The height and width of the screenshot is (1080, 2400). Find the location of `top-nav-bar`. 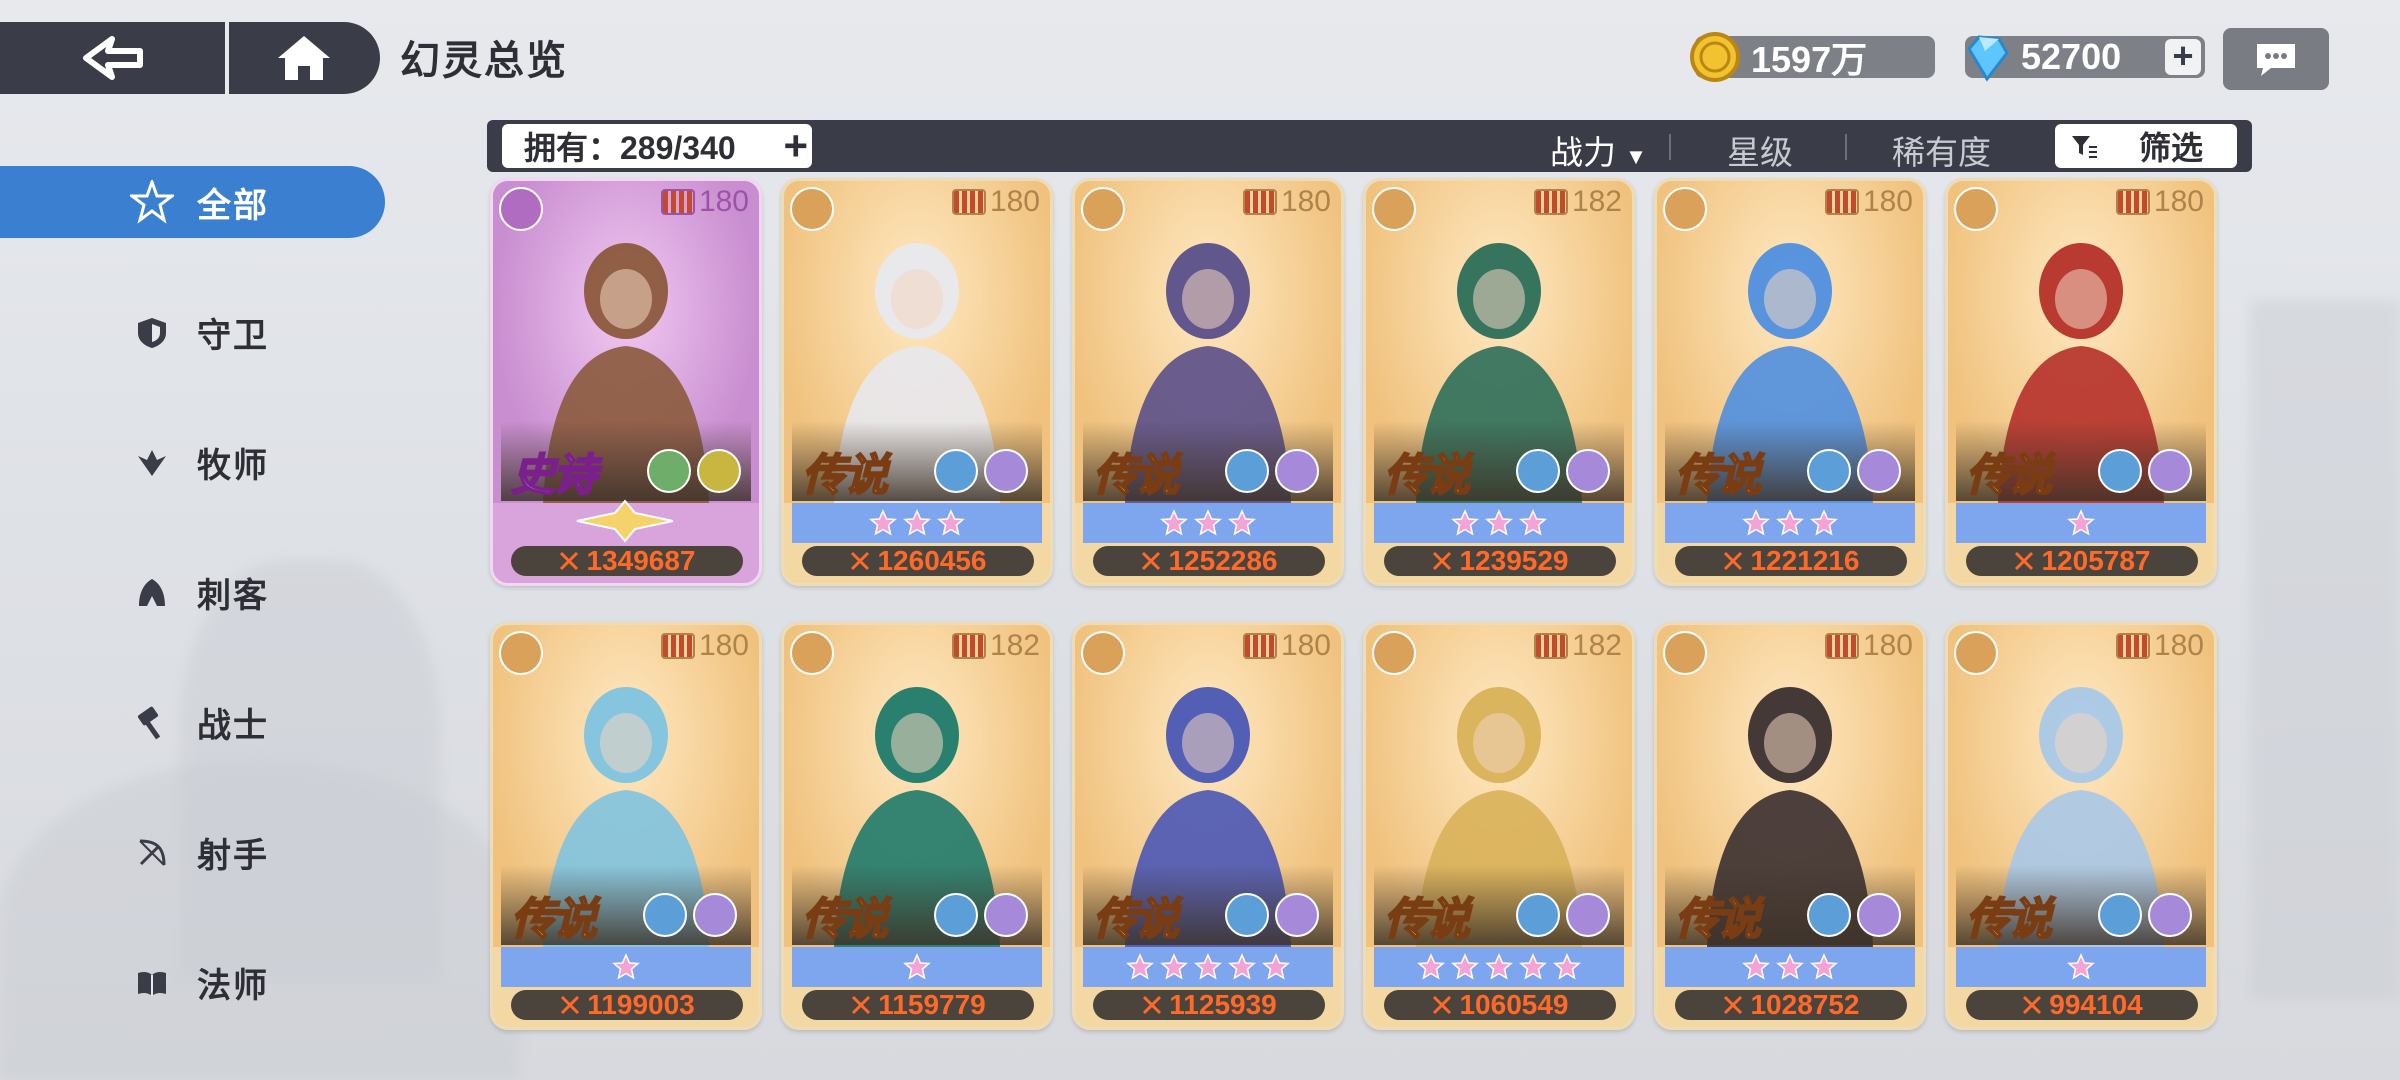

top-nav-bar is located at coordinates (190, 58).